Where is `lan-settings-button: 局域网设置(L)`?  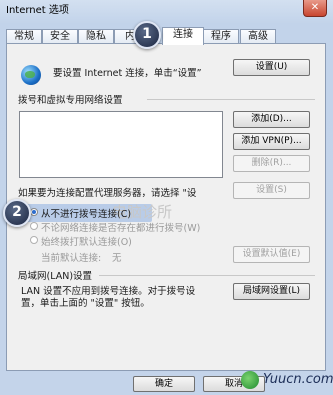
lan-settings-button: 局域网设置(L) is located at coordinates (271, 291).